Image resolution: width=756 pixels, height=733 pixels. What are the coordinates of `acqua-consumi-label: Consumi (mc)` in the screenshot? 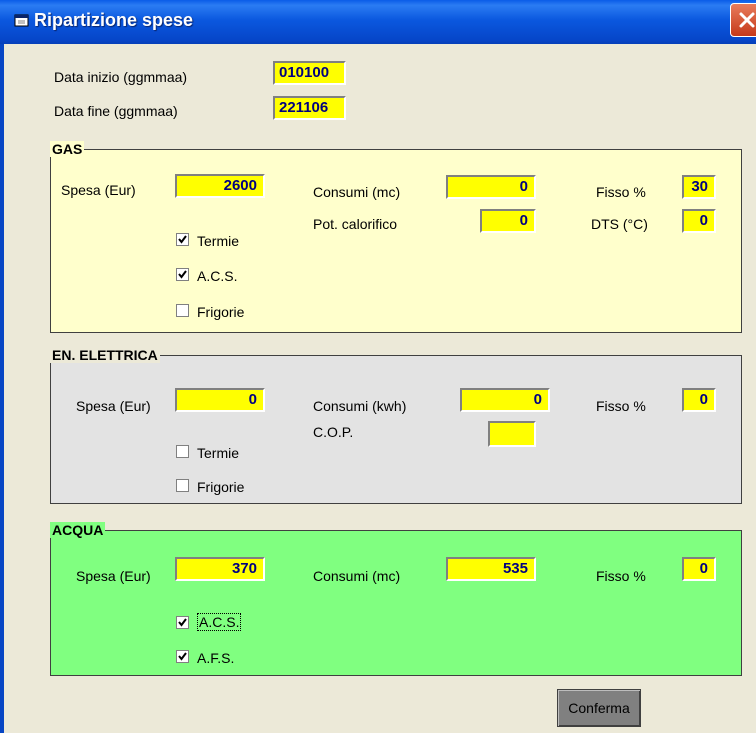 It's located at (357, 576).